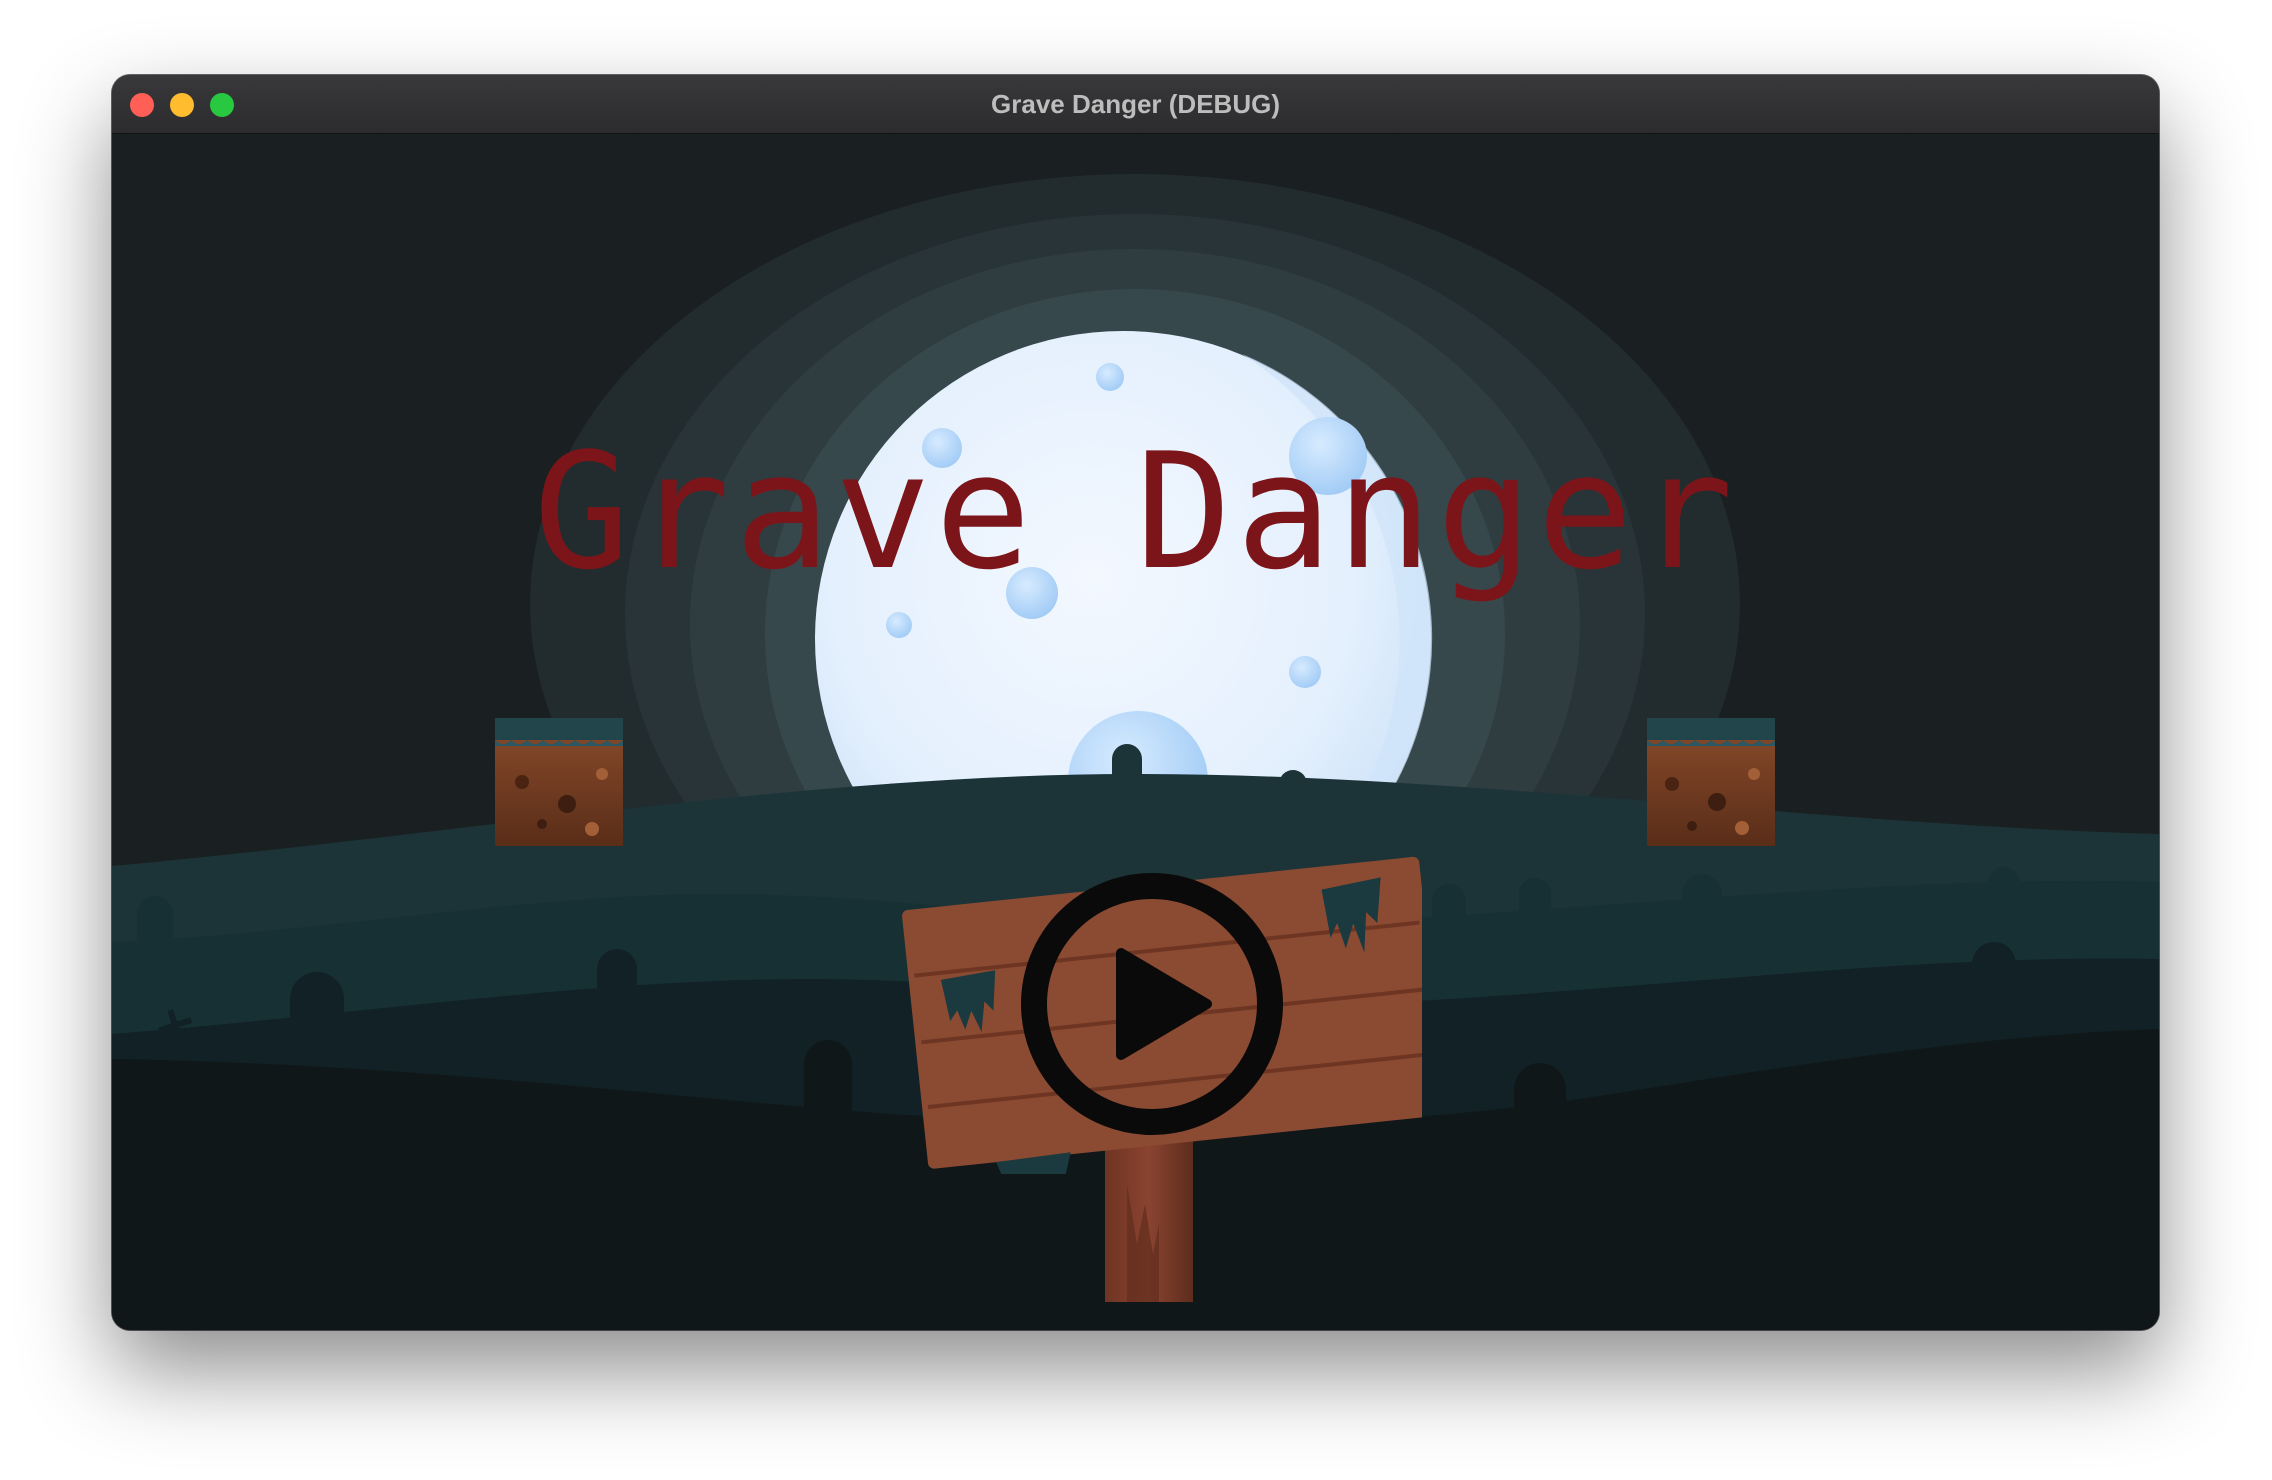 This screenshot has height=1480, width=2272. I want to click on game-title: Grave Danger, so click(1135, 511).